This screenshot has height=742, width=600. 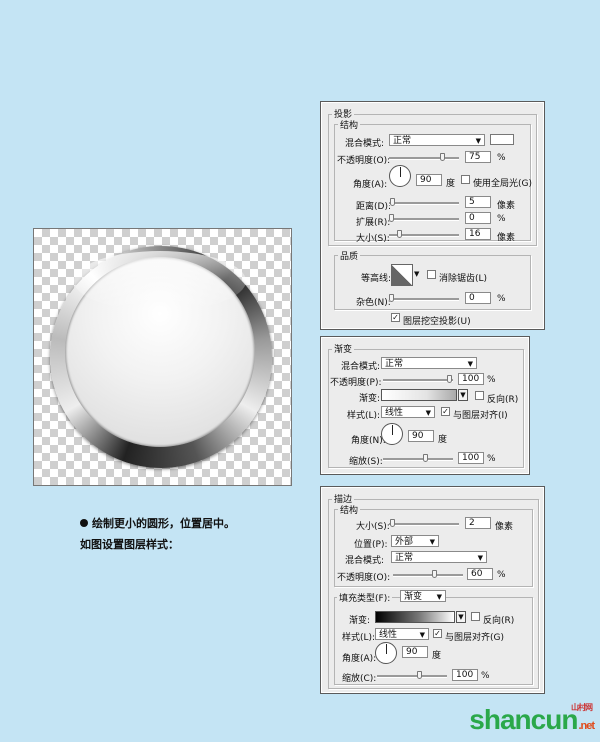 I want to click on anti-alias-checkbox, so click(x=431, y=274).